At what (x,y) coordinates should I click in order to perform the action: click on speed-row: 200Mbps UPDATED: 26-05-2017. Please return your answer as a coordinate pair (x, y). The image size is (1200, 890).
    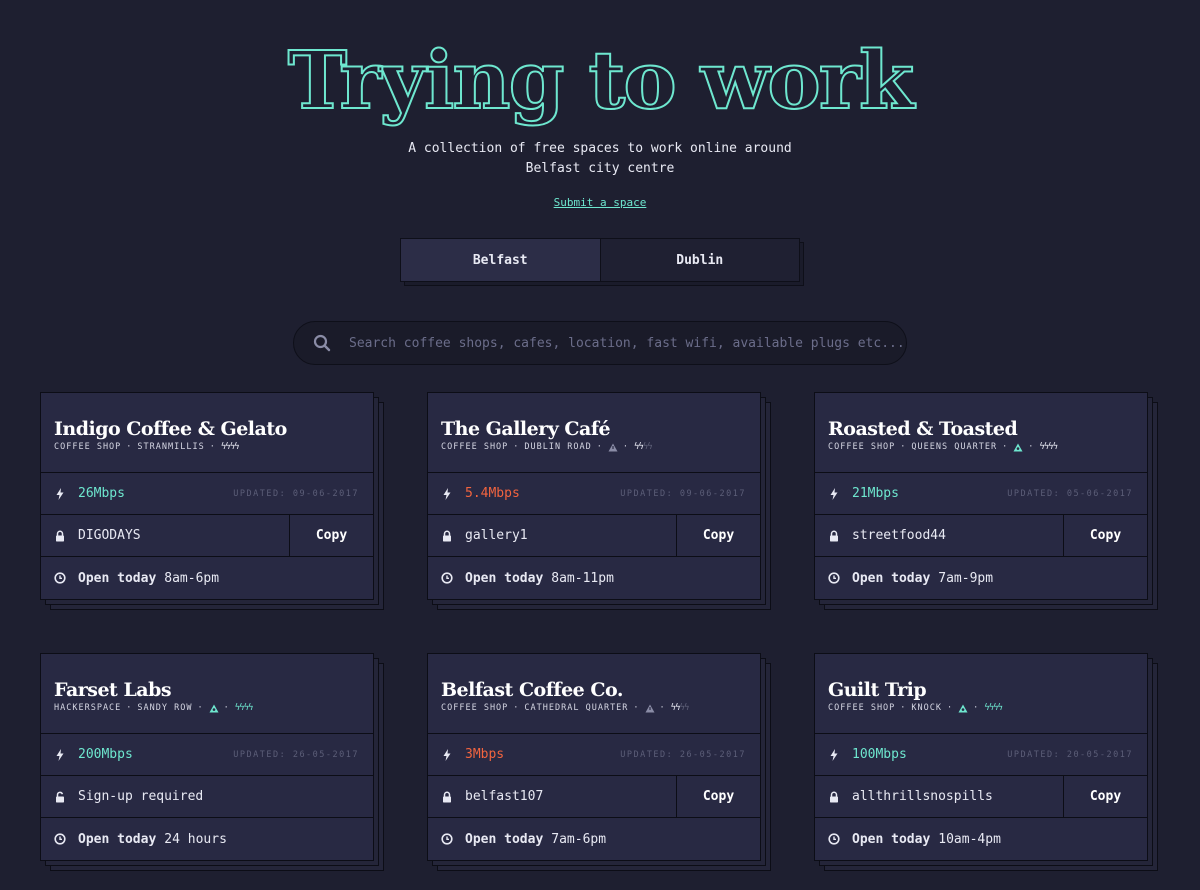
    Looking at the image, I should click on (207, 755).